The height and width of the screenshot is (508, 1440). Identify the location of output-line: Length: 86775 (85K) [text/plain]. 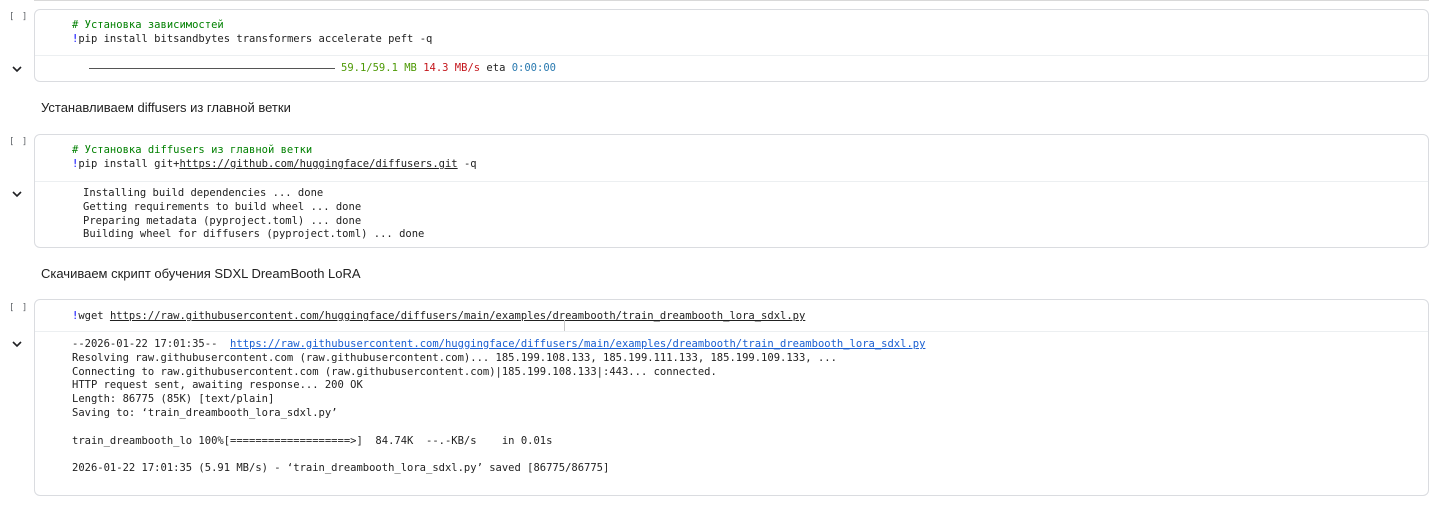
(173, 399).